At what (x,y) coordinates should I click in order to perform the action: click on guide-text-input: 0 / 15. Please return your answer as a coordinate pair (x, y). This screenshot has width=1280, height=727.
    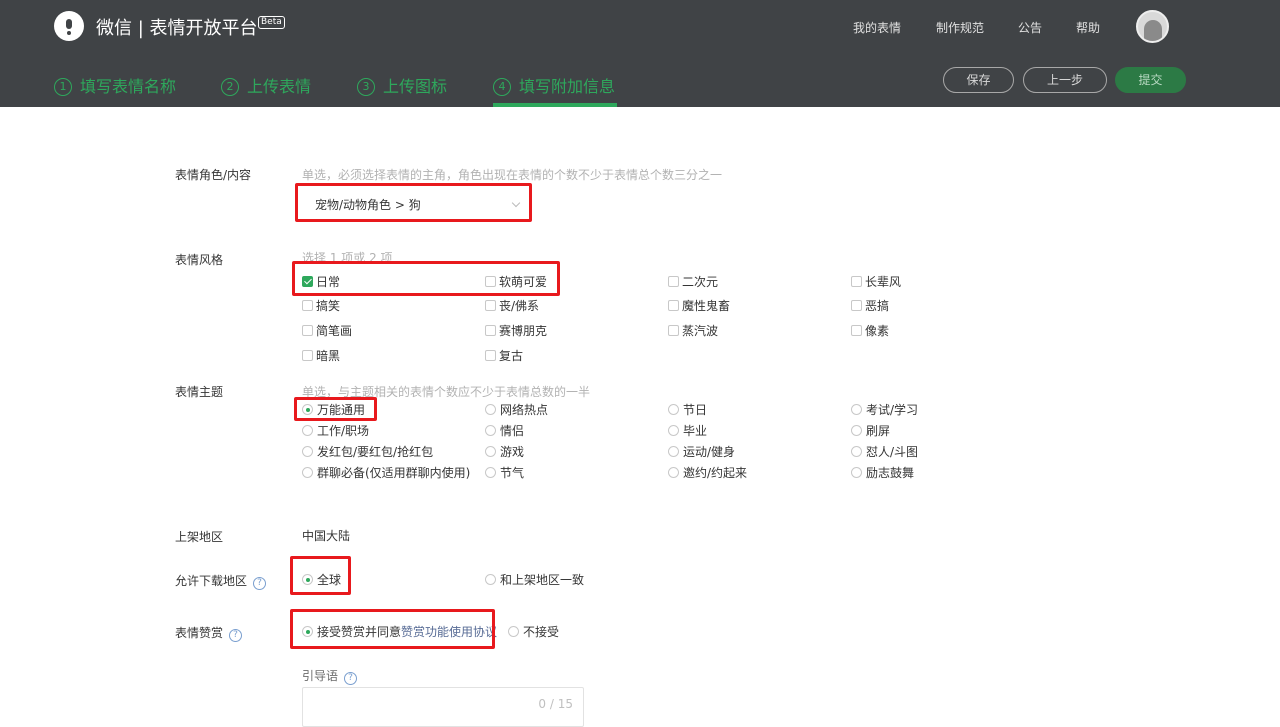
    Looking at the image, I should click on (443, 707).